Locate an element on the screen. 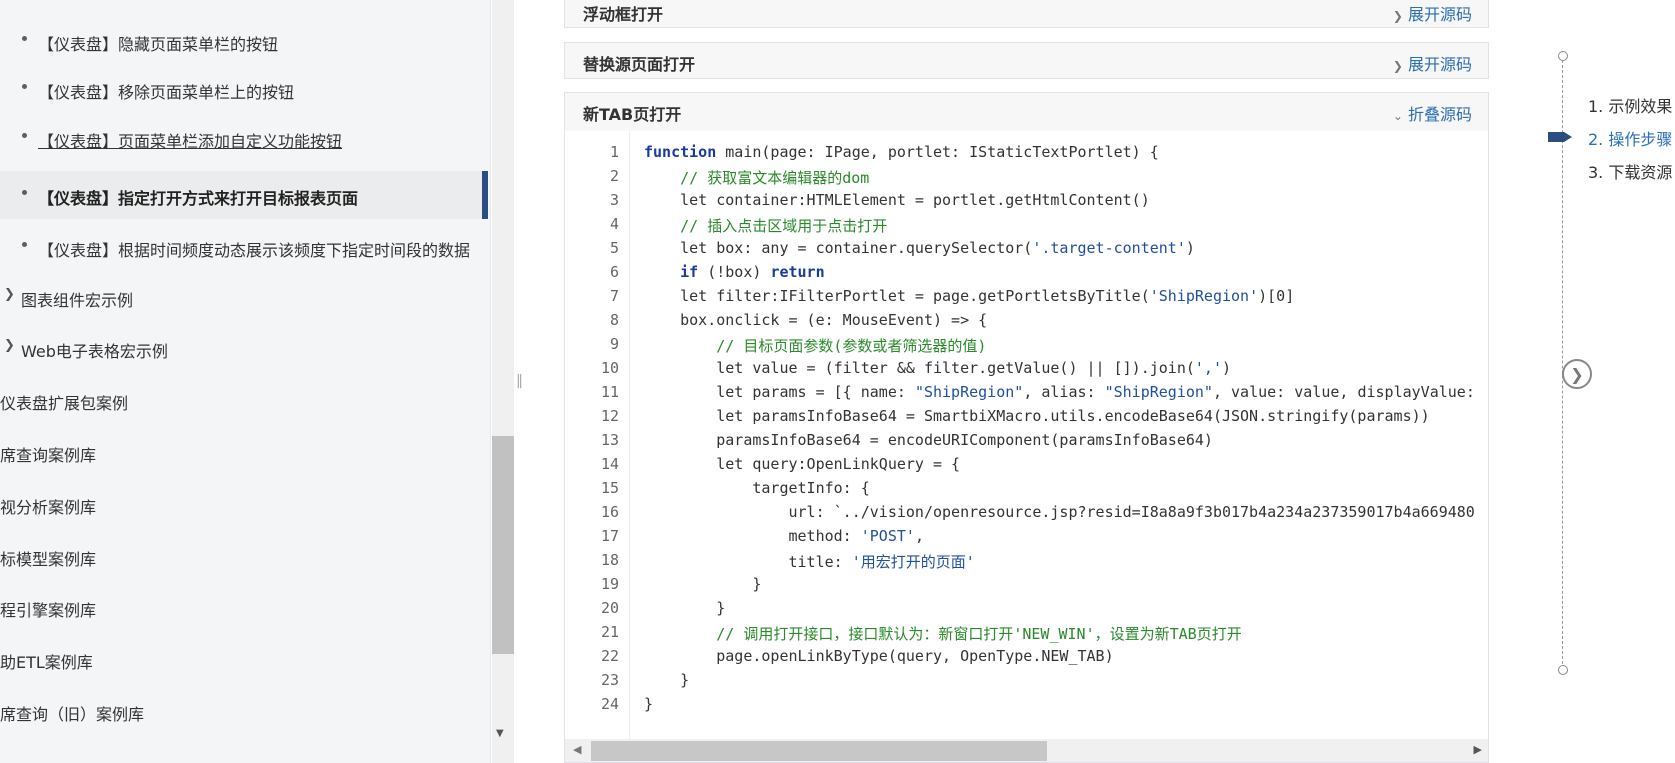 This screenshot has height=763, width=1675. sidebar-item-time-frequency-data: 【仪表盘】根据时间频度动态展示该频度下指定时间段的数据 is located at coordinates (245, 247).